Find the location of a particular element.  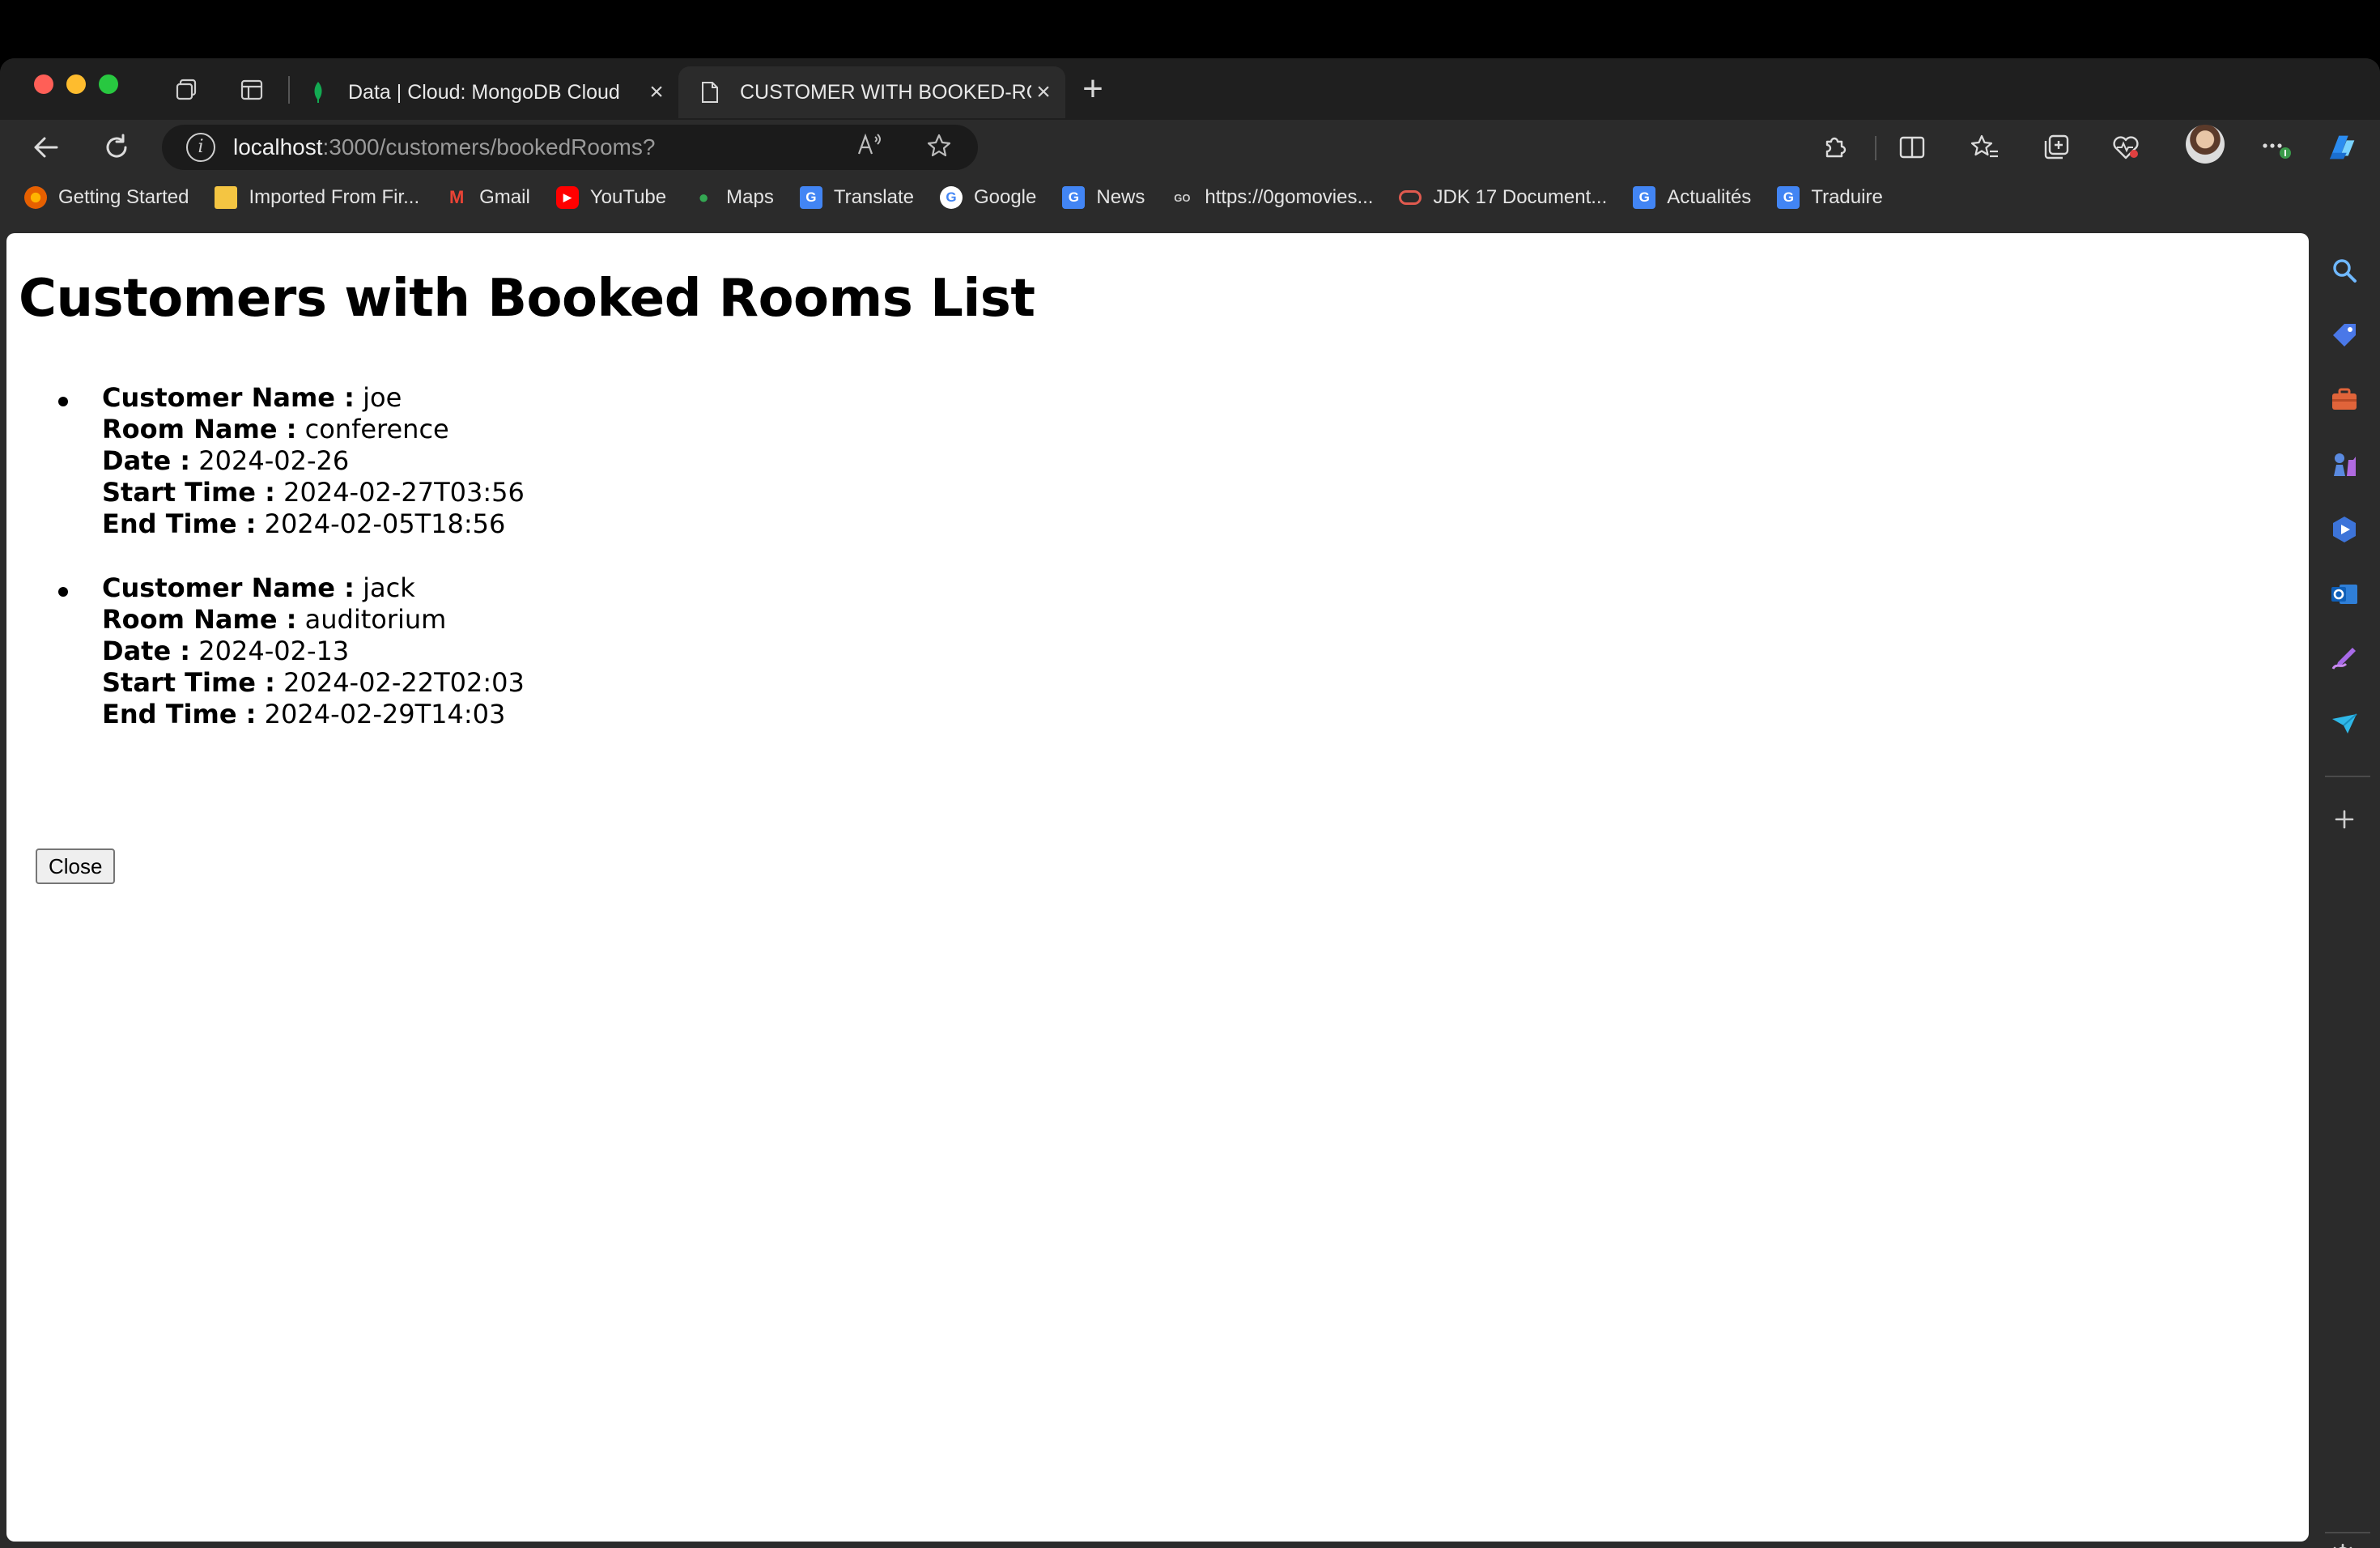

room-name-field: Room Name : auditorium is located at coordinates (314, 620).